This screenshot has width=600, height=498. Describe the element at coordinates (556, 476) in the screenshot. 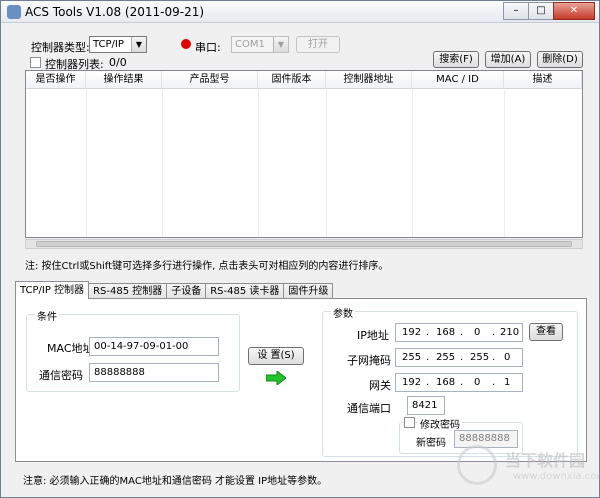

I see `watermark-url: www.downxia.com` at that location.